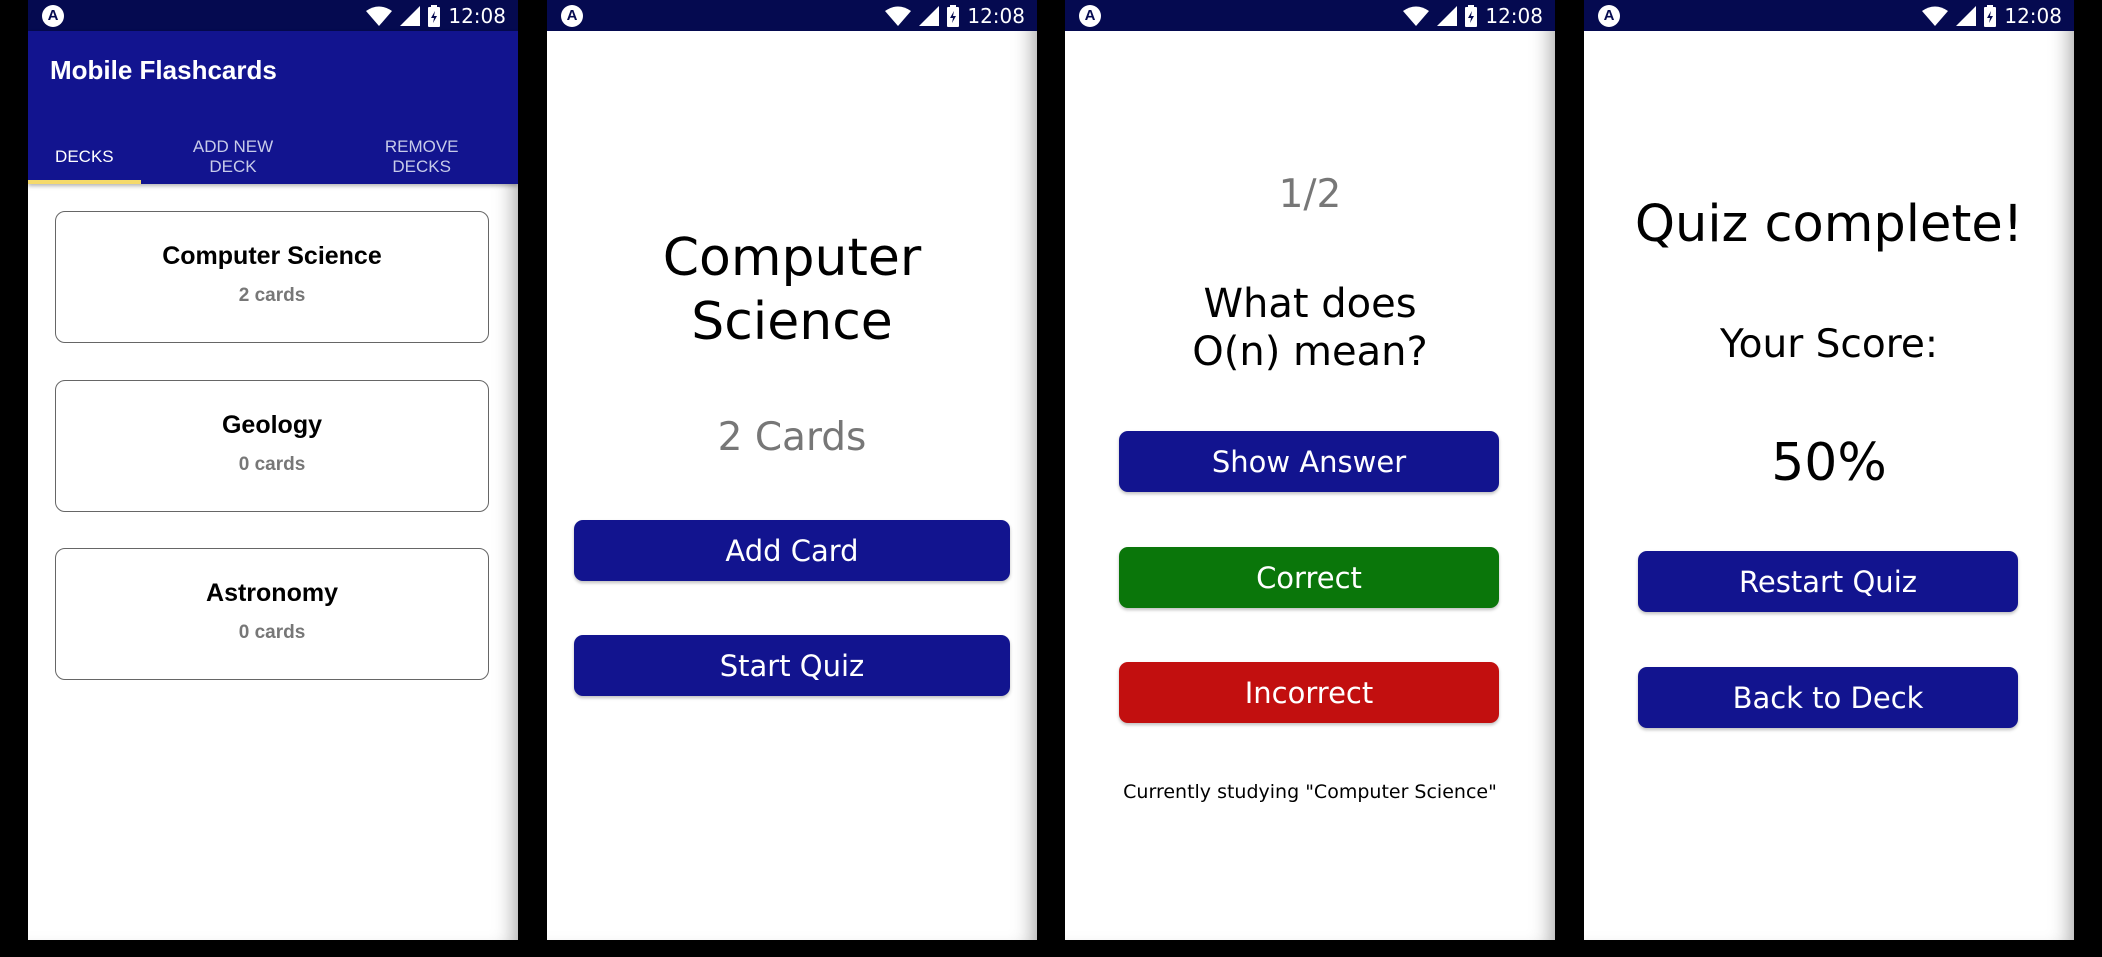 The height and width of the screenshot is (957, 2102). Describe the element at coordinates (271, 425) in the screenshot. I see `deck-title: Geology` at that location.